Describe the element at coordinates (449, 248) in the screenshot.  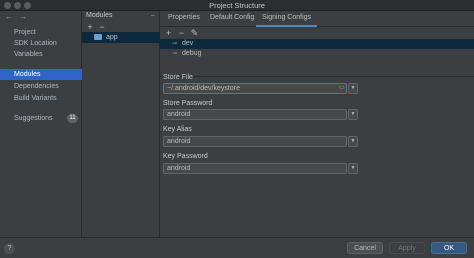
I see `ok-button: OK` at that location.